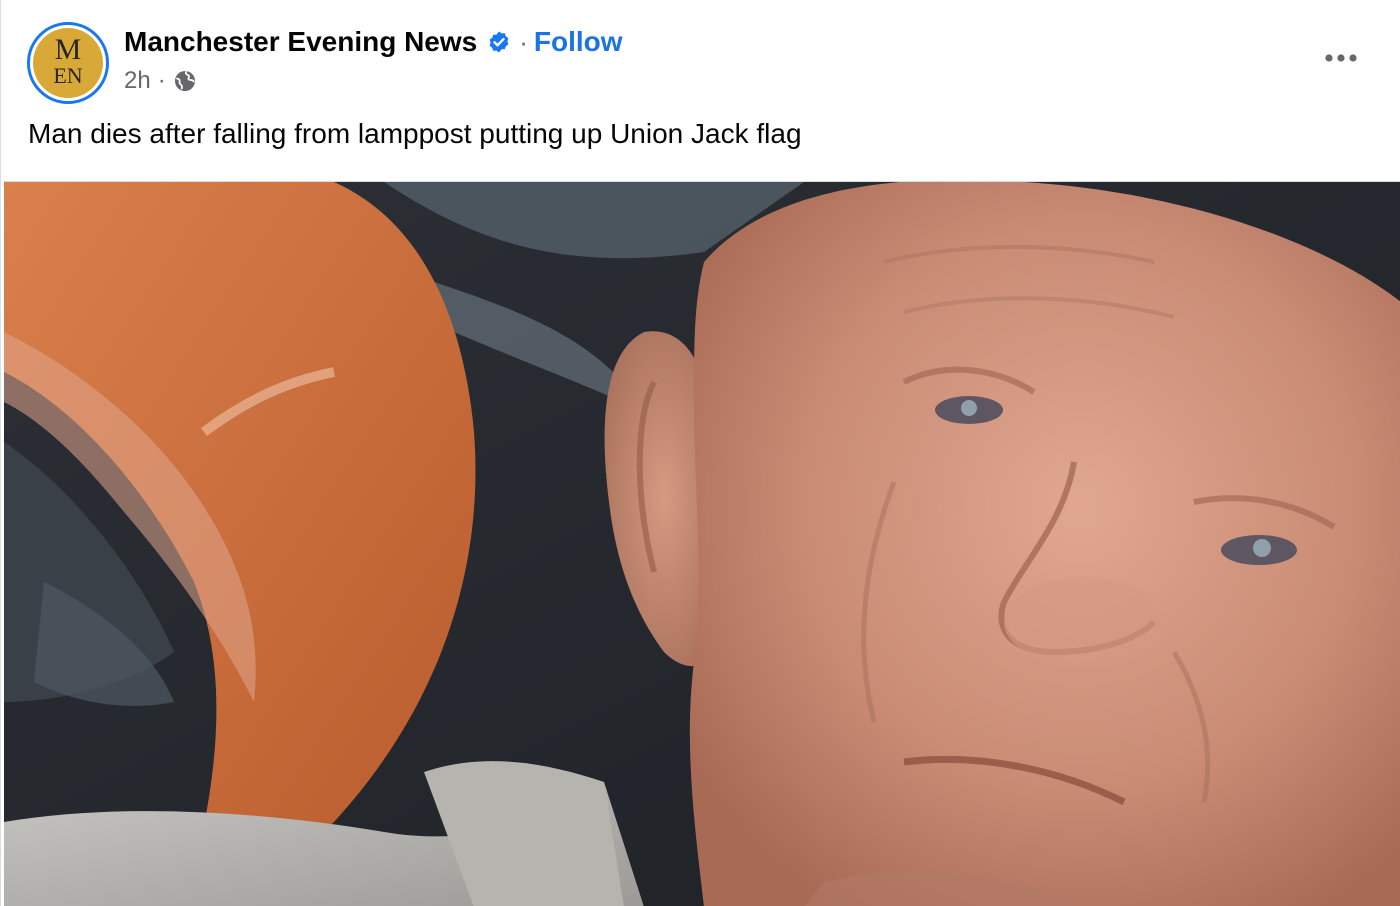 The height and width of the screenshot is (906, 1400). Describe the element at coordinates (300, 42) in the screenshot. I see `page-name-link: Manchester Evening News` at that location.